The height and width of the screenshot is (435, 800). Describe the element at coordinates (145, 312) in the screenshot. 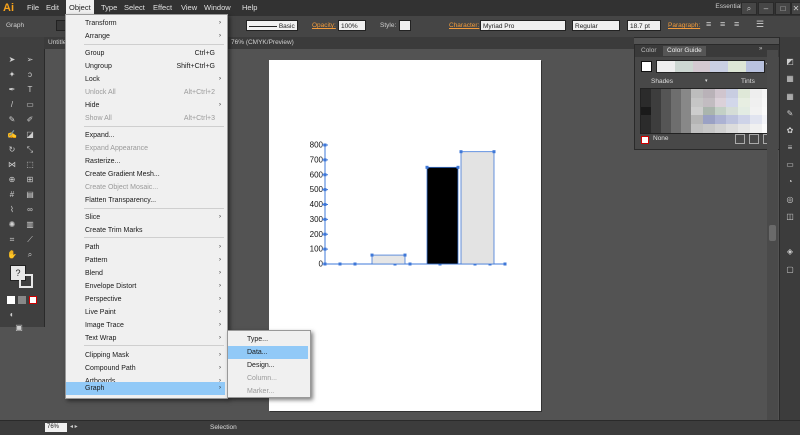

I see `object-menu-item-live-paint: Live Paint ›` at that location.